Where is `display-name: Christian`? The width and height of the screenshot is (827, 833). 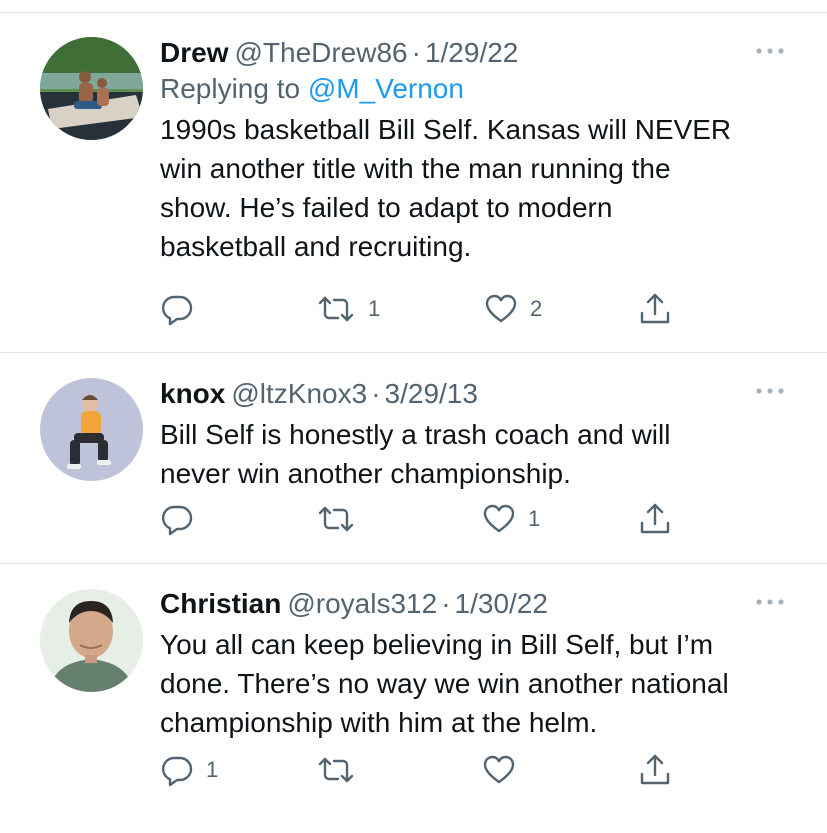 display-name: Christian is located at coordinates (220, 603).